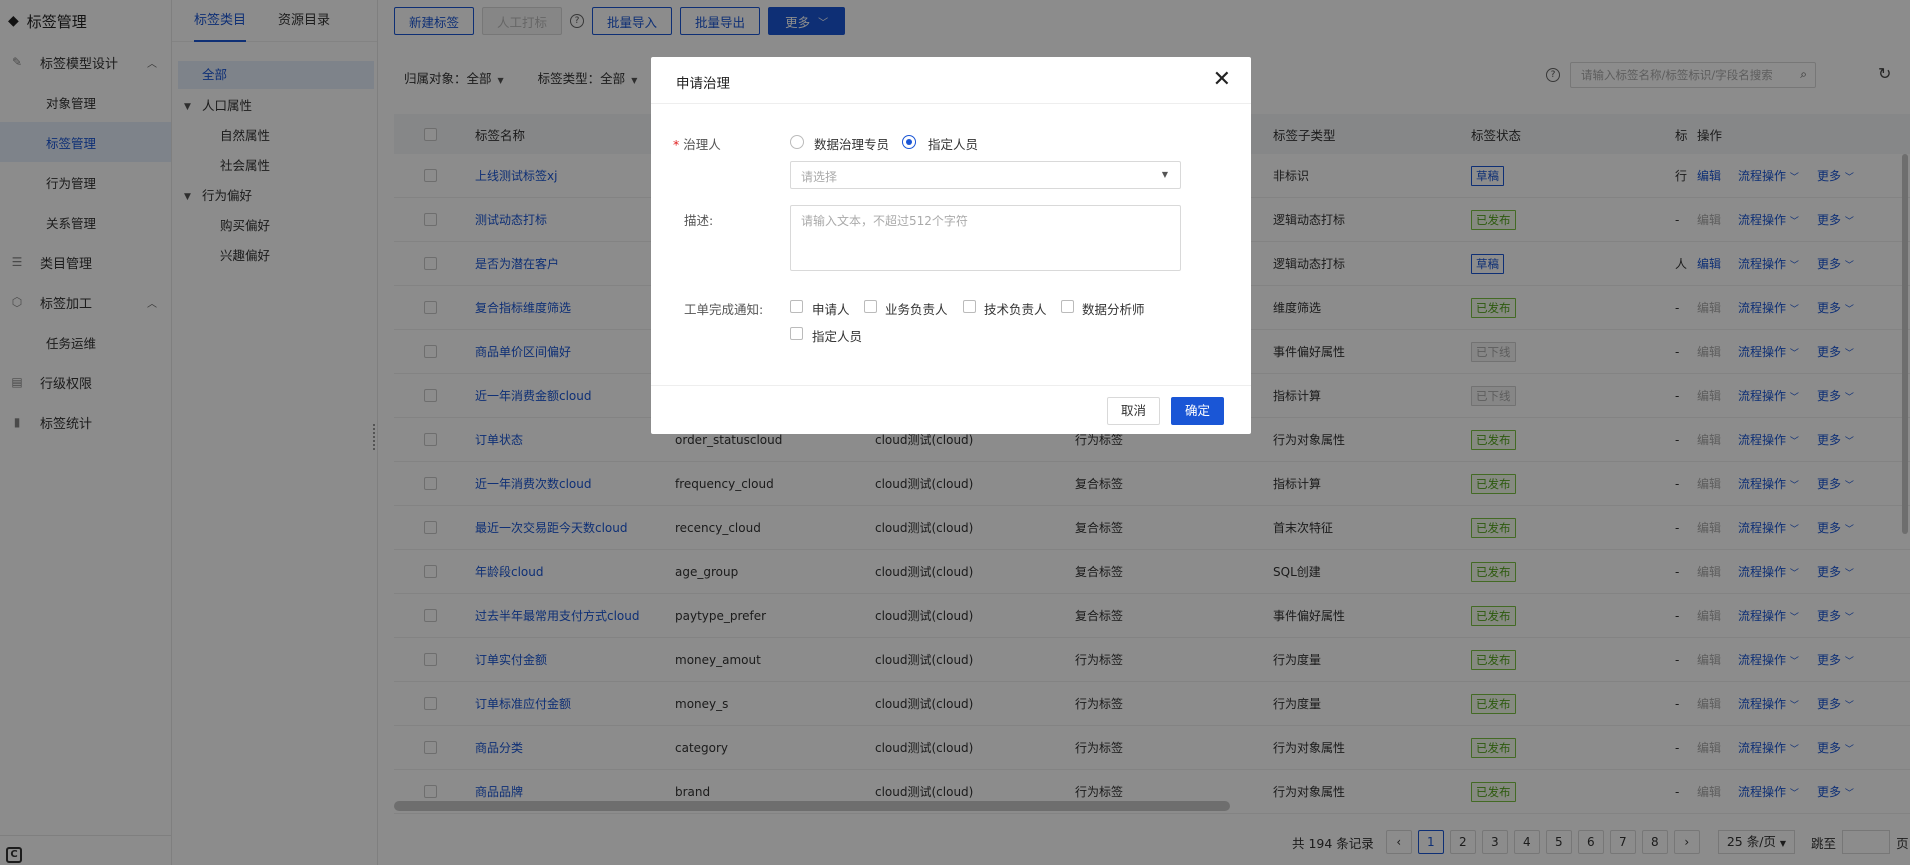 This screenshot has height=865, width=1910. What do you see at coordinates (819, 177) in the screenshot?
I see `person-select-placeholder: 请选择` at bounding box center [819, 177].